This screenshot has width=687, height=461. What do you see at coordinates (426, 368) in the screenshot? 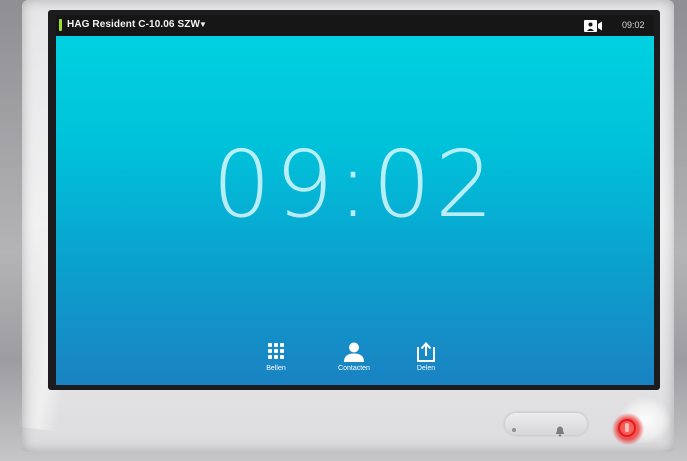
I see `dock-label-delen: Delen` at bounding box center [426, 368].